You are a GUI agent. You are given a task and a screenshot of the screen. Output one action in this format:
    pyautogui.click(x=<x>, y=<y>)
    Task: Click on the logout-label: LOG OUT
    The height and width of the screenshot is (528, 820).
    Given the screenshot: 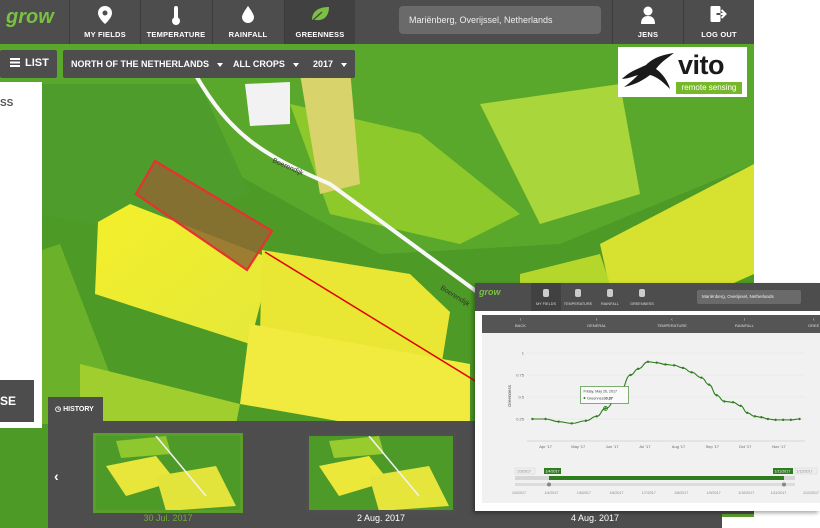 What is the action you would take?
    pyautogui.click(x=719, y=34)
    